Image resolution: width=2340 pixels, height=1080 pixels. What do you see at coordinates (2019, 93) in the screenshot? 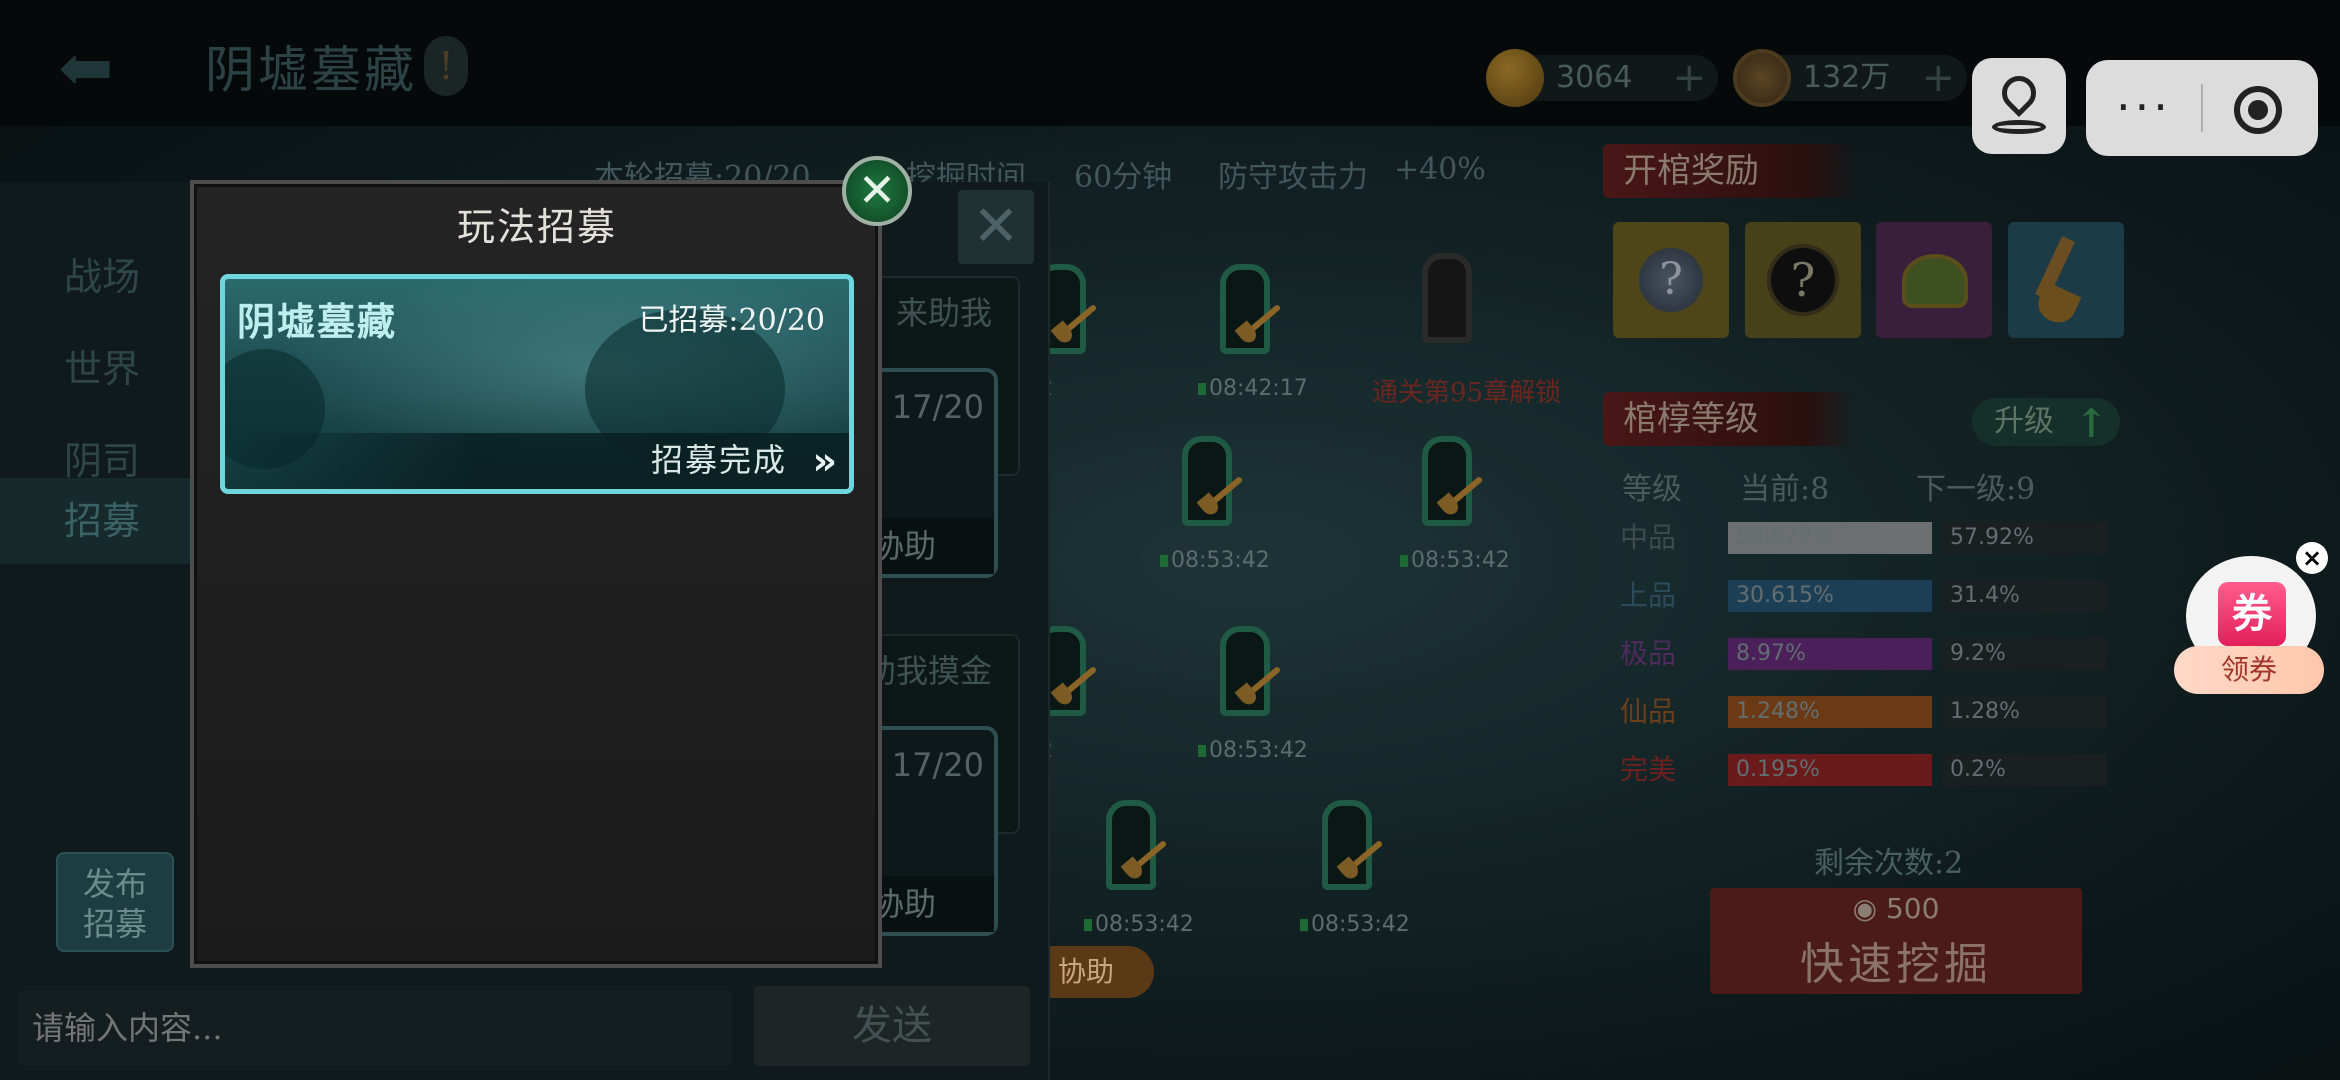
I see `location-pin-icon` at bounding box center [2019, 93].